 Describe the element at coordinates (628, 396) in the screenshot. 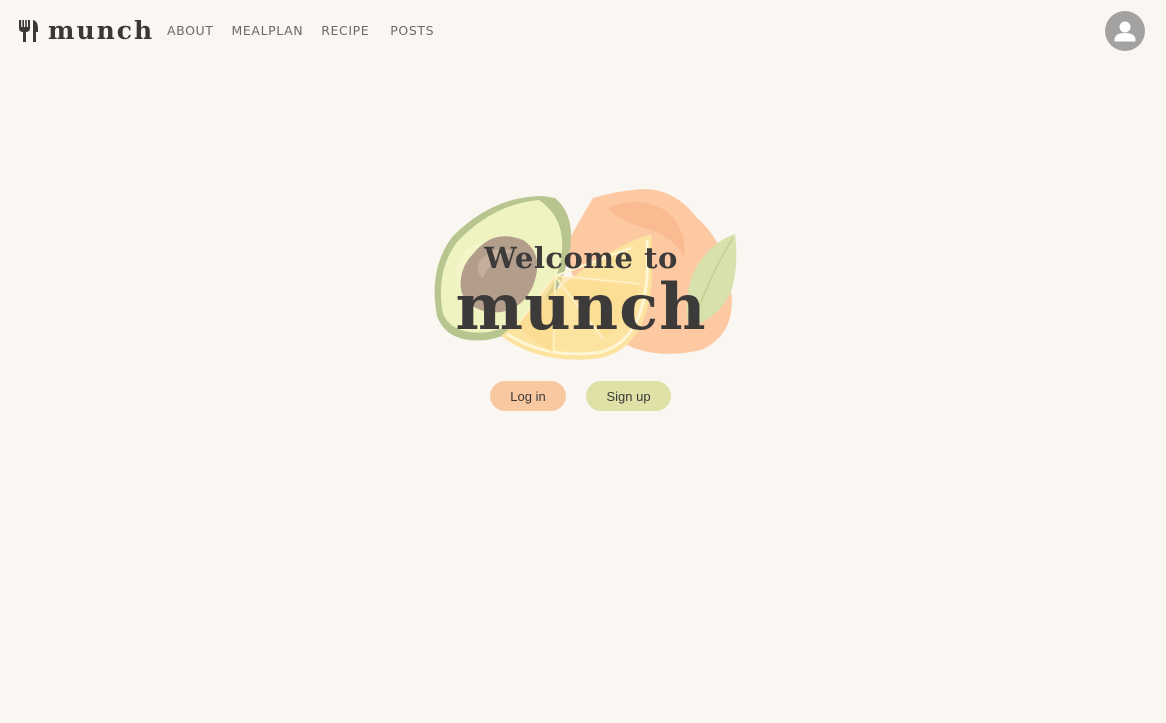

I see `signup-button: Sign up` at that location.